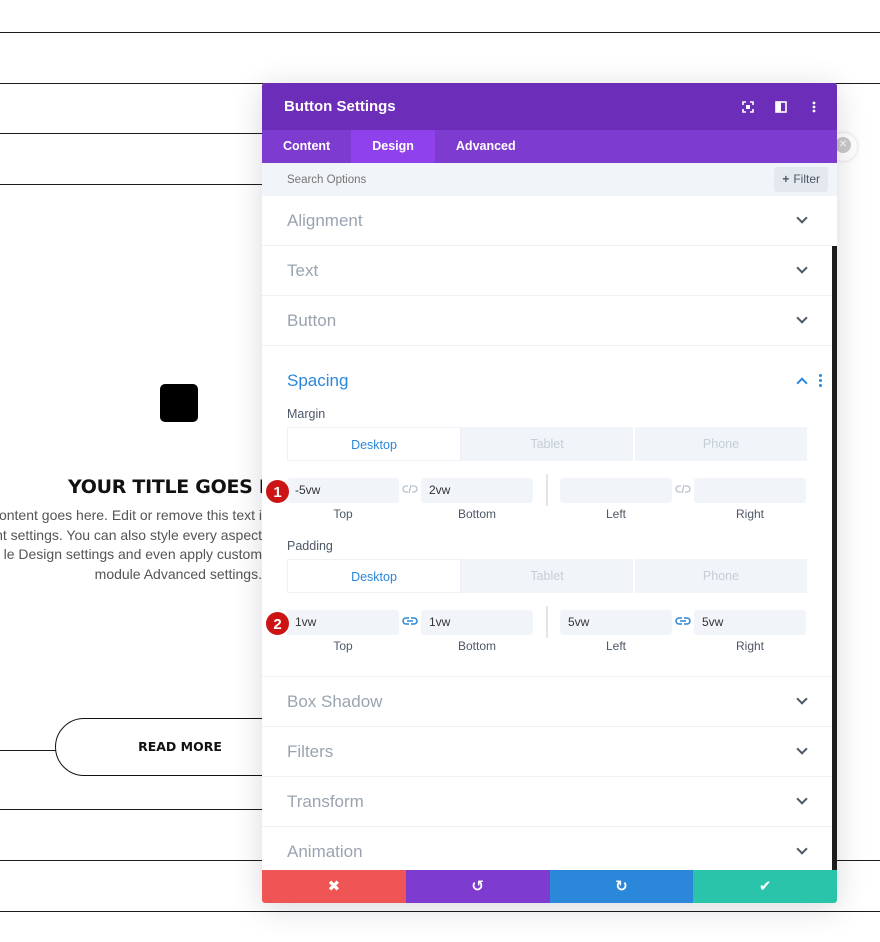  I want to click on padding-label: Padding, so click(310, 546).